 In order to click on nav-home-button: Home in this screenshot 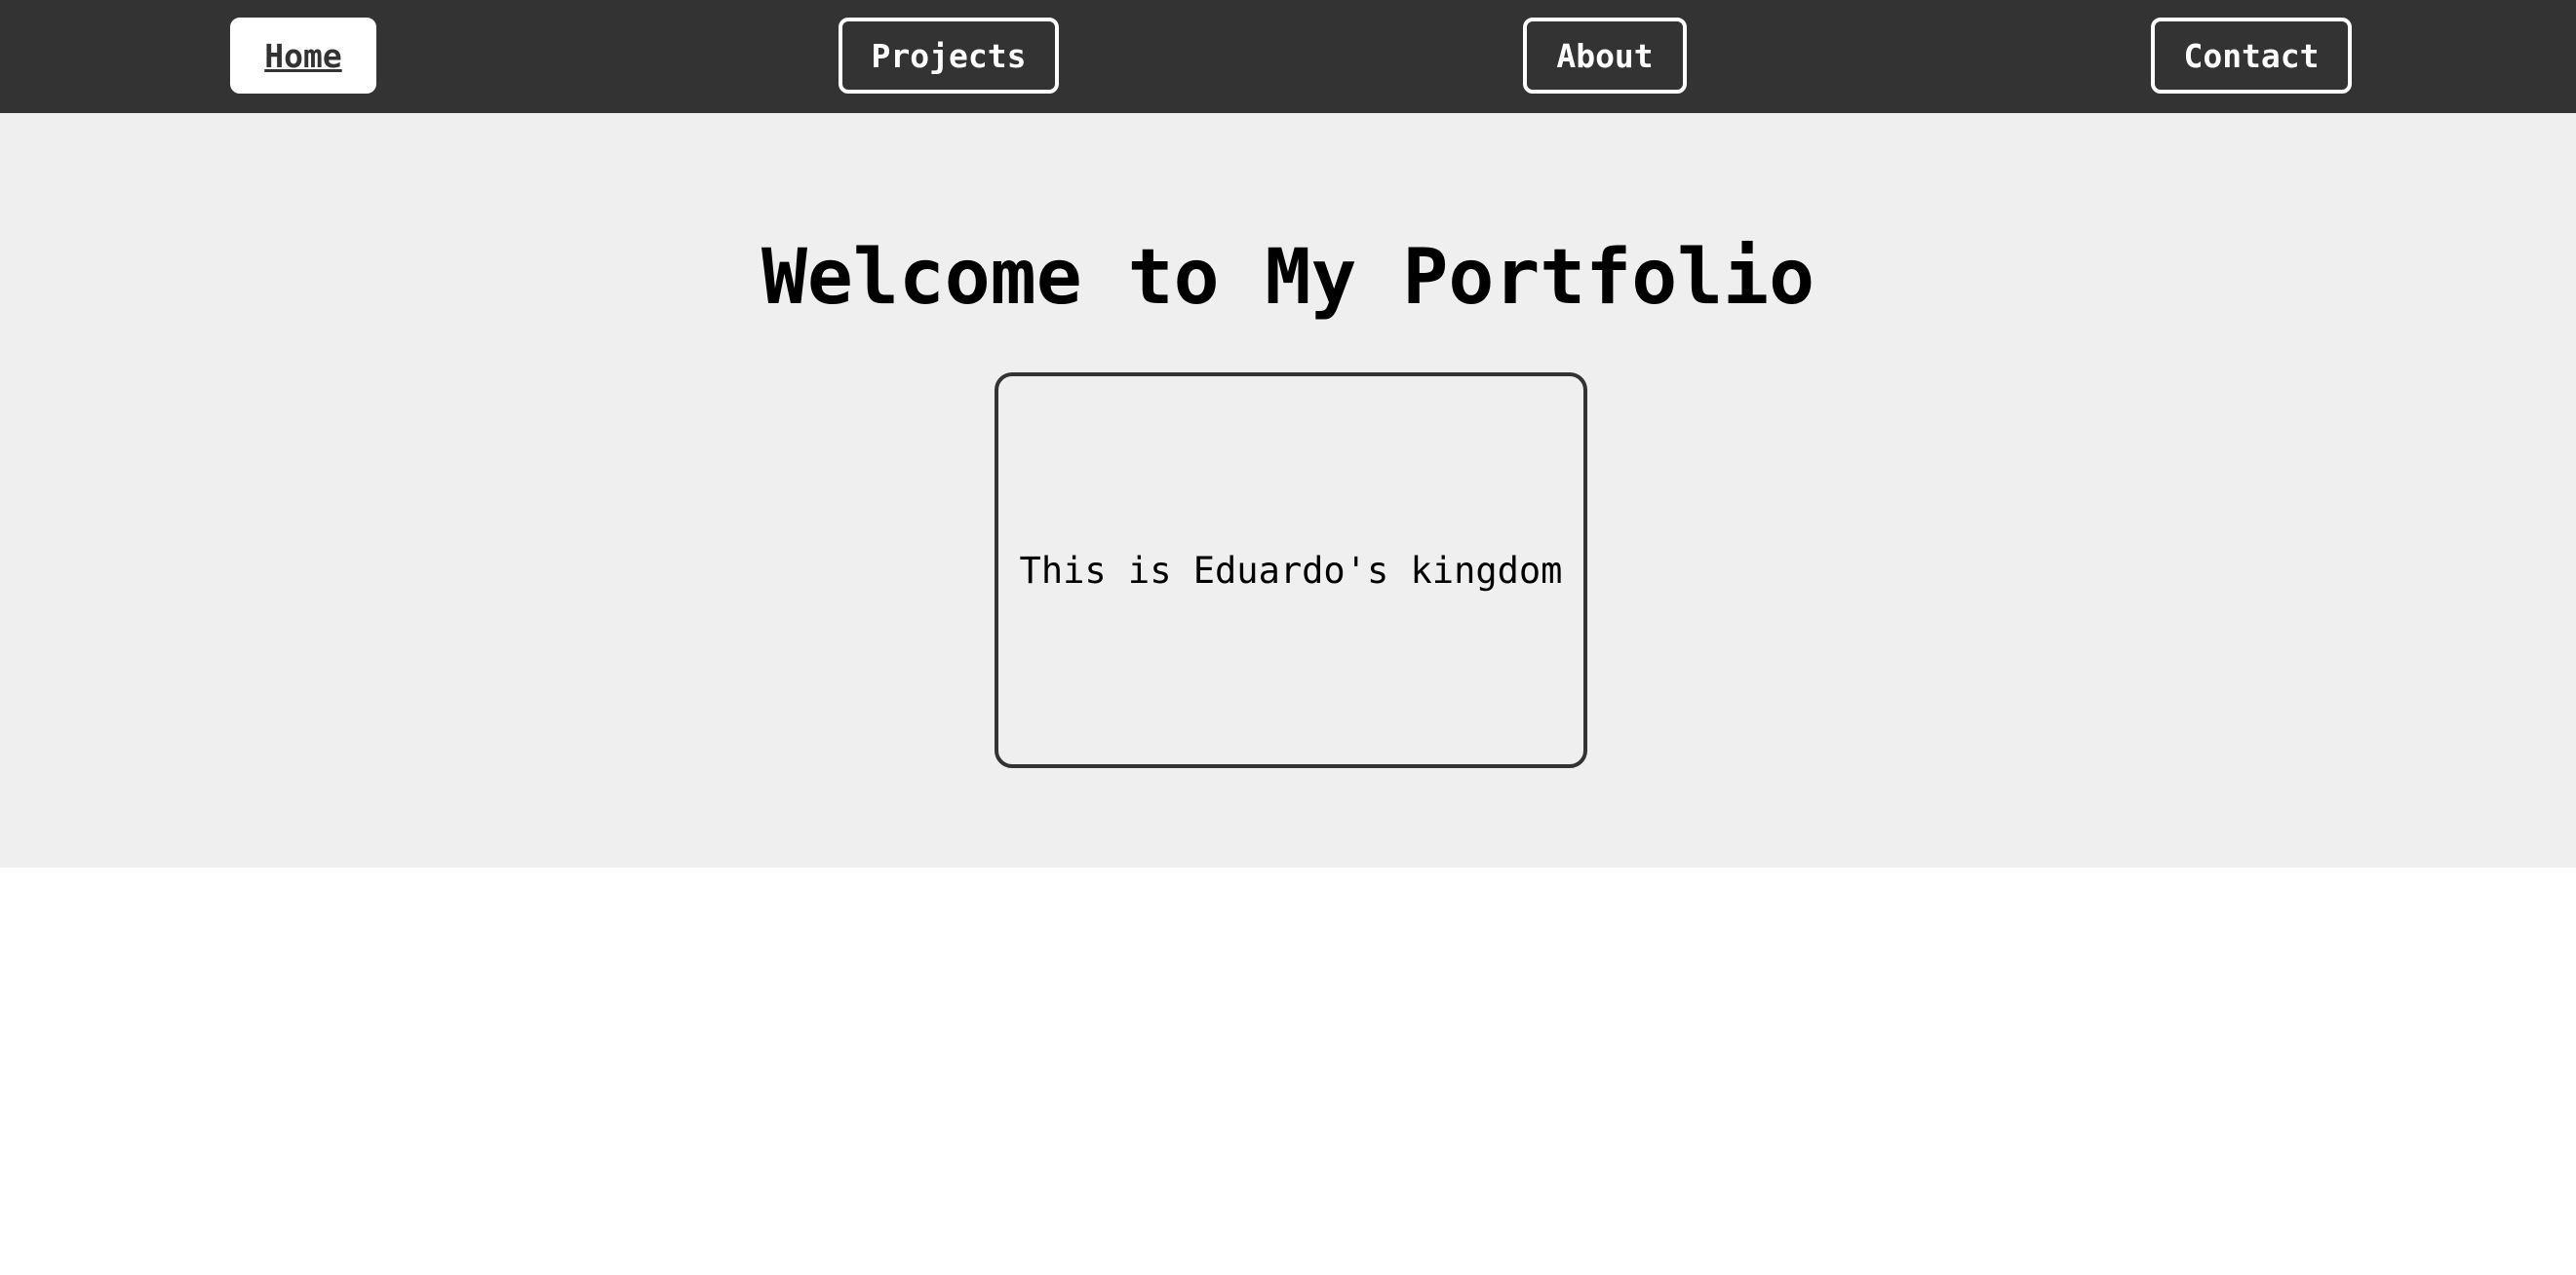, I will do `click(303, 56)`.